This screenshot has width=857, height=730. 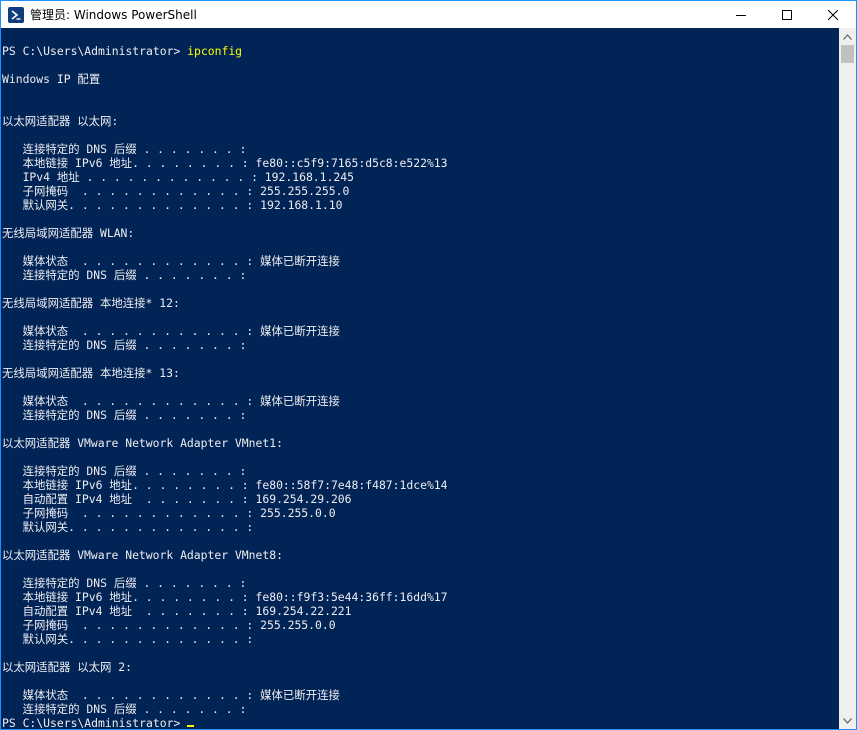 I want to click on scroll-up-button, so click(x=847, y=36).